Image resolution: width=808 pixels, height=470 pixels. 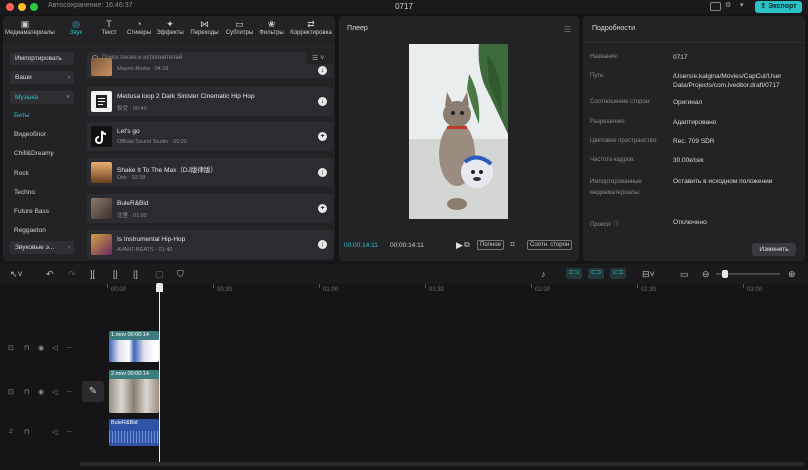 I want to click on sidebar-item-techno: Techno, so click(x=24, y=192).